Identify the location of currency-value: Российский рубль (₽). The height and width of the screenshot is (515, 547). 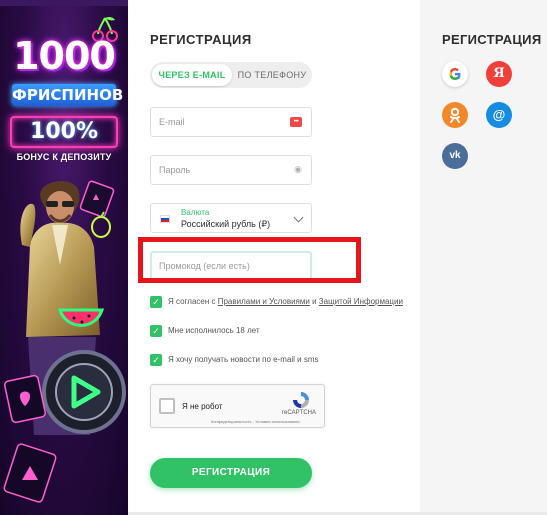
(226, 224).